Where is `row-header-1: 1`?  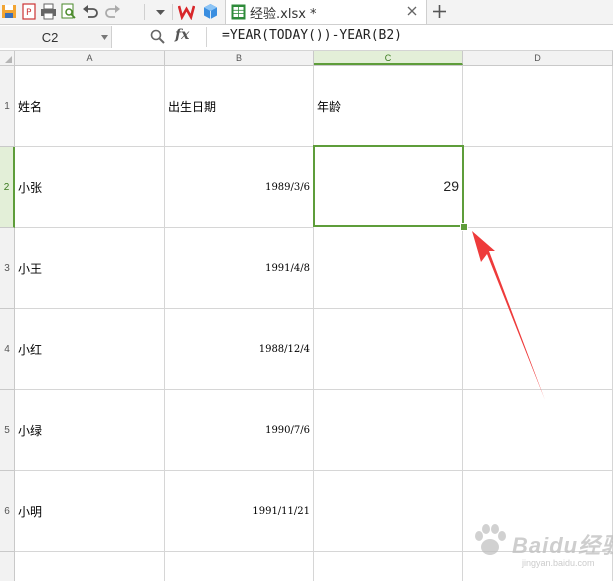 row-header-1: 1 is located at coordinates (7, 106).